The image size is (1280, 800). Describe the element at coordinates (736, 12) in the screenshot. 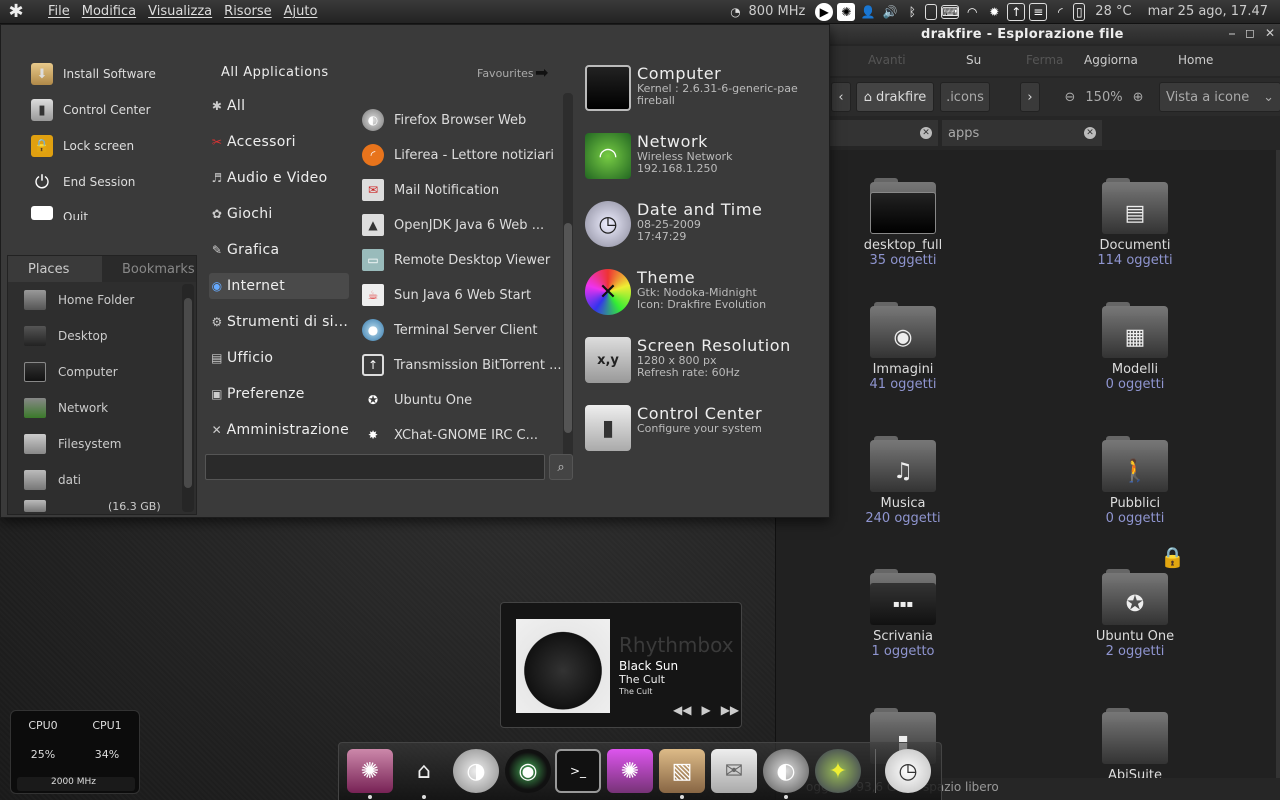

I see `cpu-gauge-icon: ◔` at that location.